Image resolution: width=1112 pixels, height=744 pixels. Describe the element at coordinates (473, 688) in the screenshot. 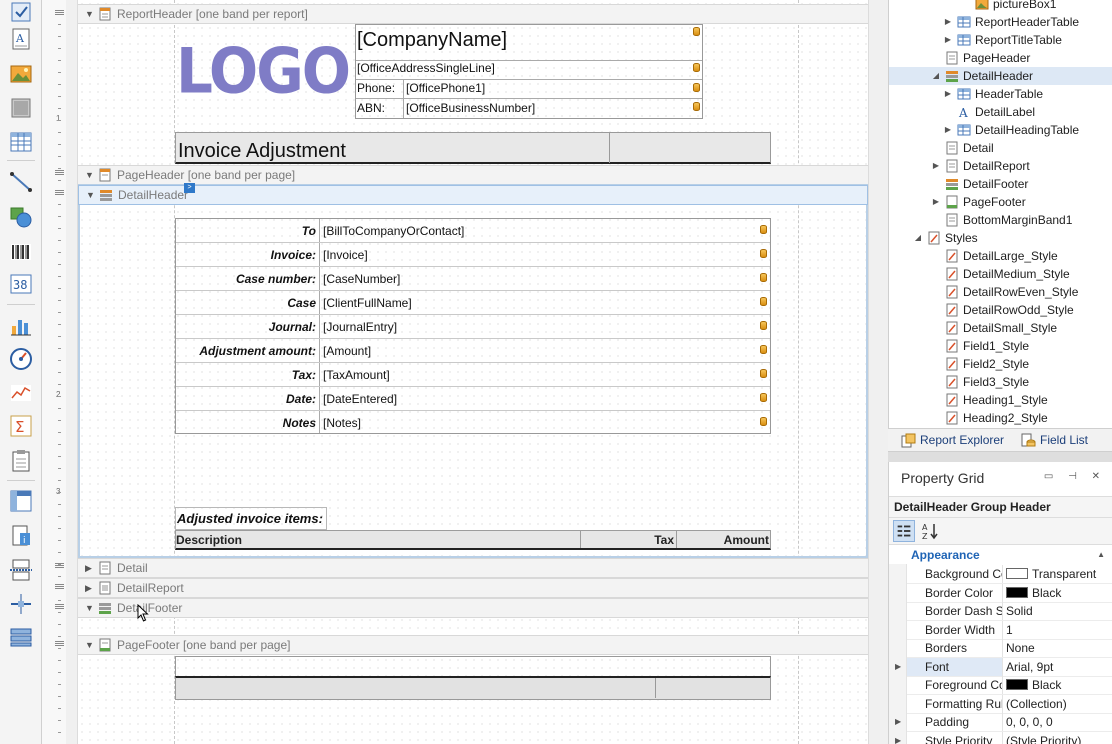

I see `page-footer-table` at that location.